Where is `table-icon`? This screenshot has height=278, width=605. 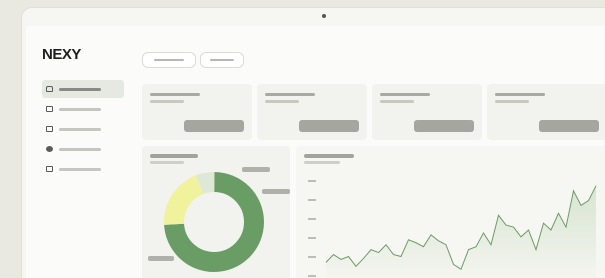
table-icon is located at coordinates (49, 129).